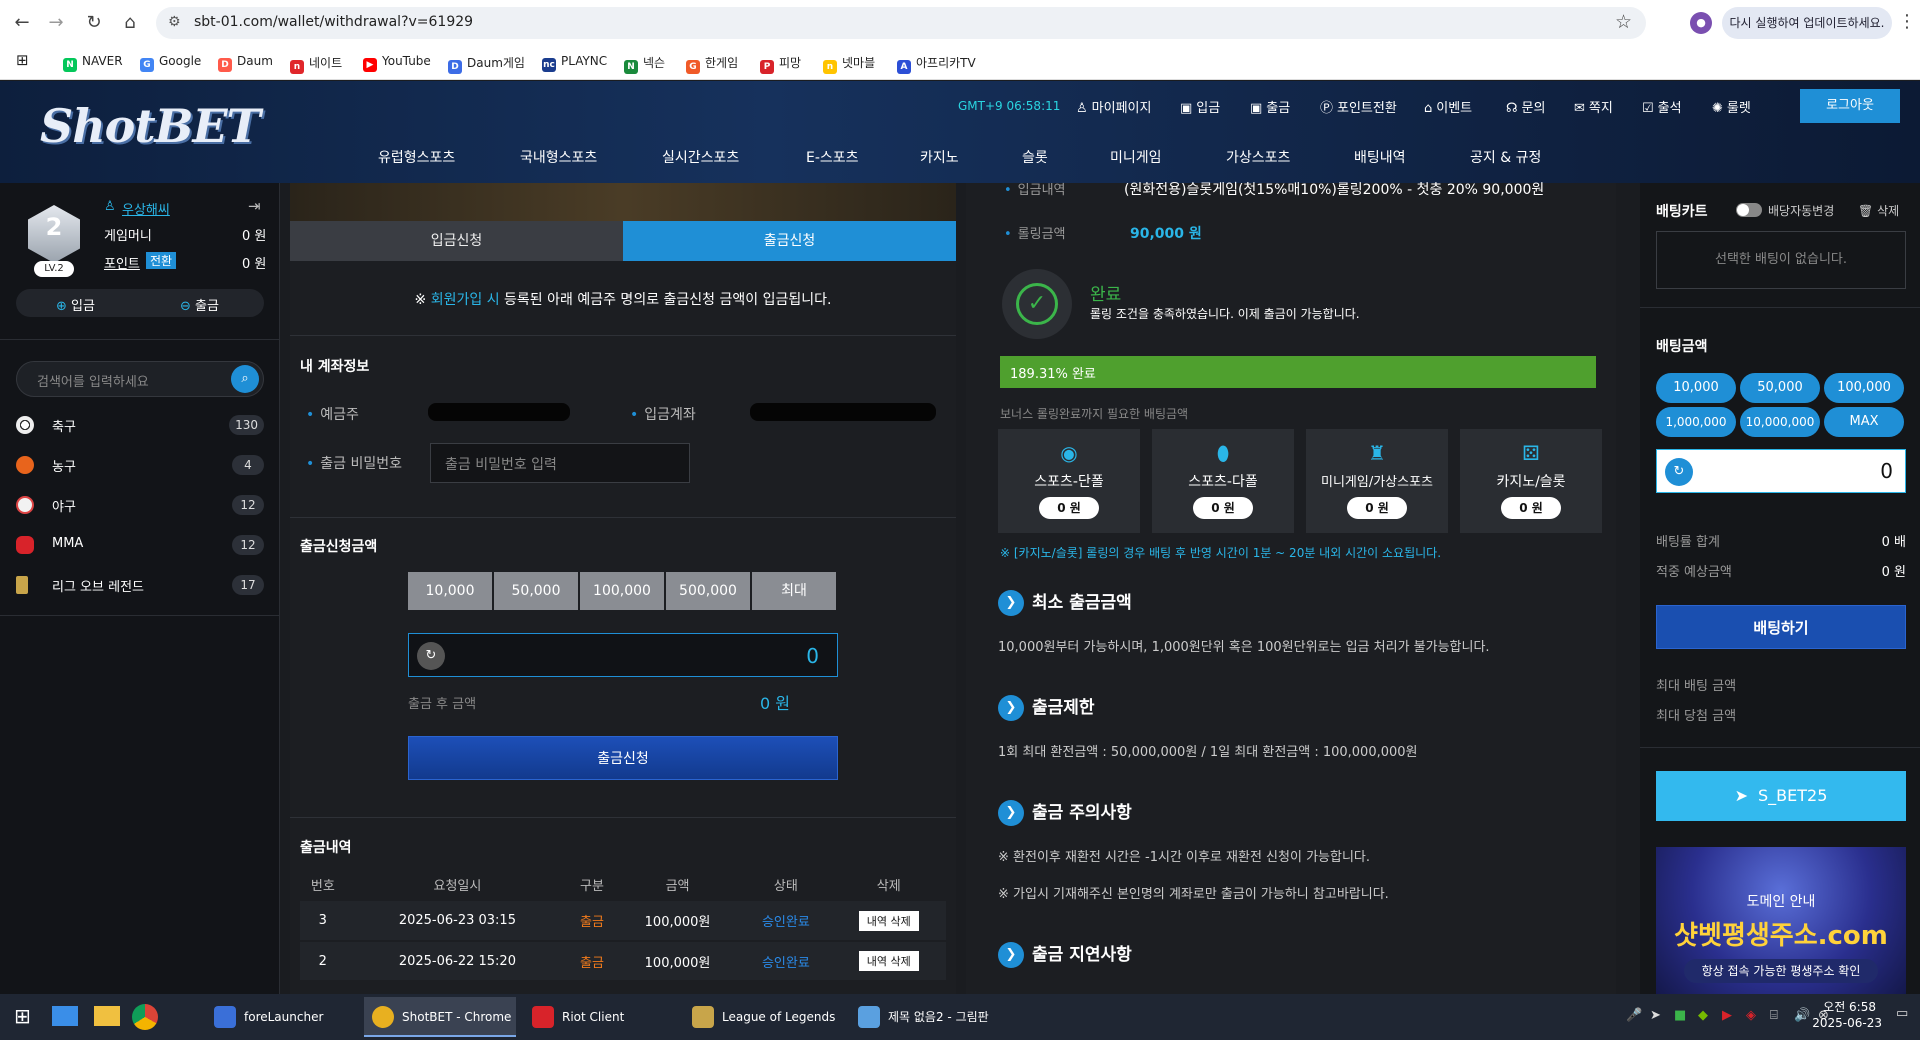  Describe the element at coordinates (333, 22) in the screenshot. I see `url-text: sbt-01.com/wallet/withdrawal?v=61929` at that location.